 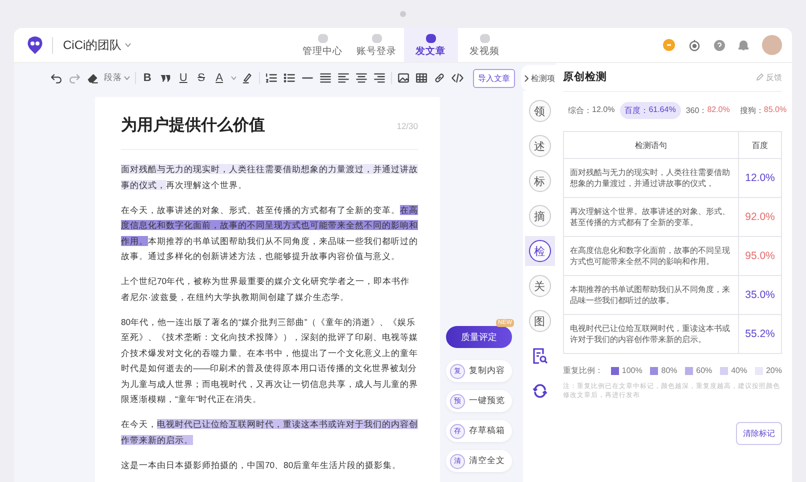 What do you see at coordinates (763, 110) in the screenshot?
I see `score-tab: 搜狗：85.0%` at bounding box center [763, 110].